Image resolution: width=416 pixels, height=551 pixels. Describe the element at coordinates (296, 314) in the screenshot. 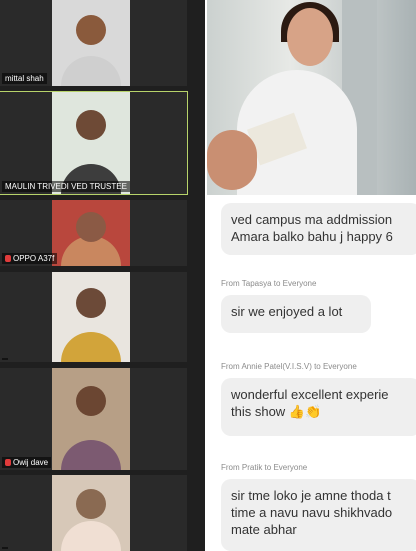

I see `chat-message: sir we enjoyed a lot` at that location.